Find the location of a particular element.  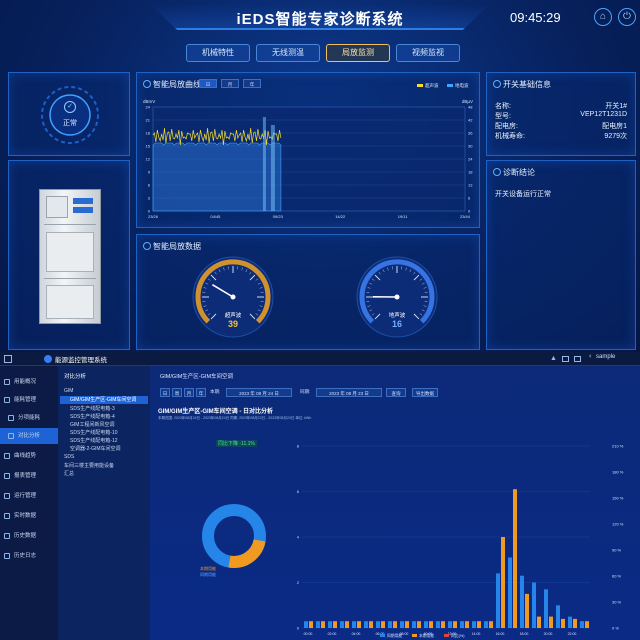

sidebar-item-energy: 能耗管理 is located at coordinates (29, 400).